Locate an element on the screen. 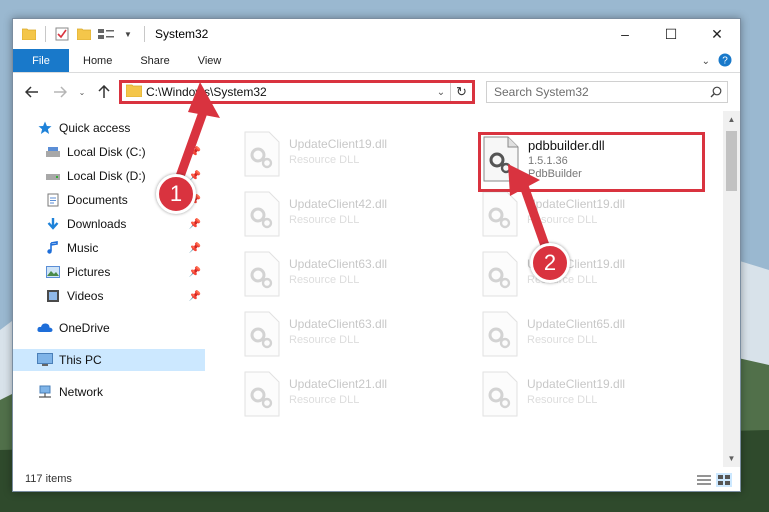  details-view-icon is located at coordinates (704, 480).